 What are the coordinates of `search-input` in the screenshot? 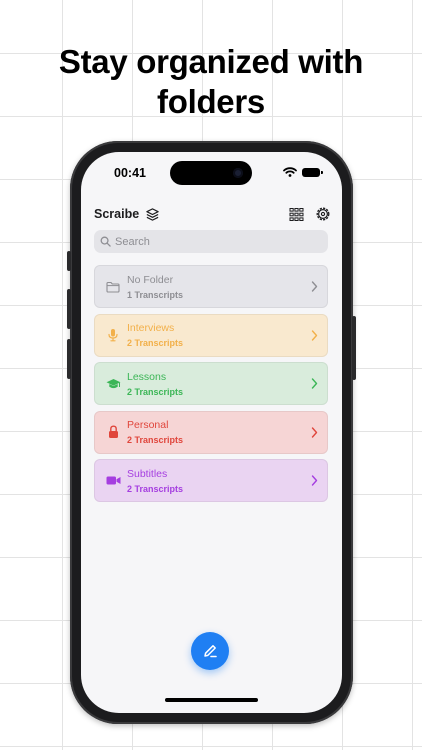 It's located at (215, 241).